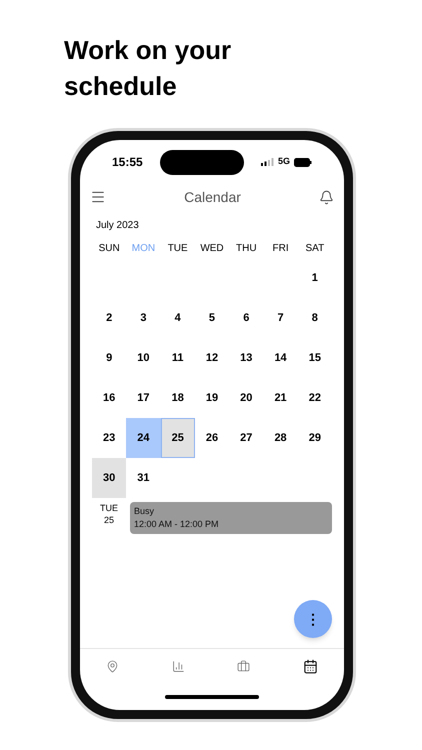 The image size is (422, 750). I want to click on calendar-day: 16, so click(109, 398).